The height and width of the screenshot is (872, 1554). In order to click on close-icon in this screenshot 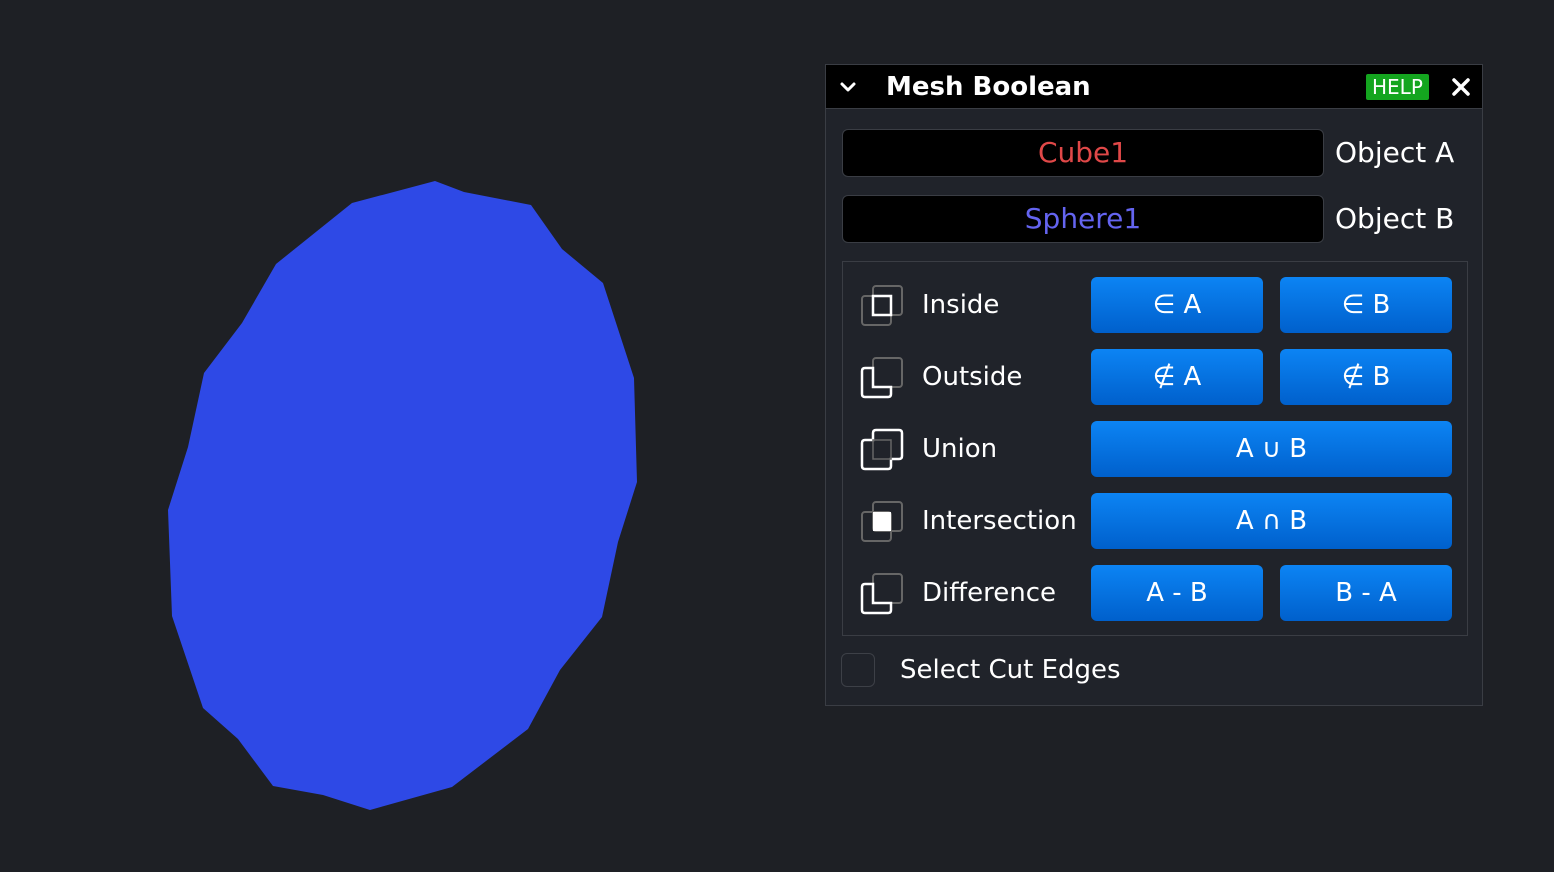, I will do `click(1461, 87)`.